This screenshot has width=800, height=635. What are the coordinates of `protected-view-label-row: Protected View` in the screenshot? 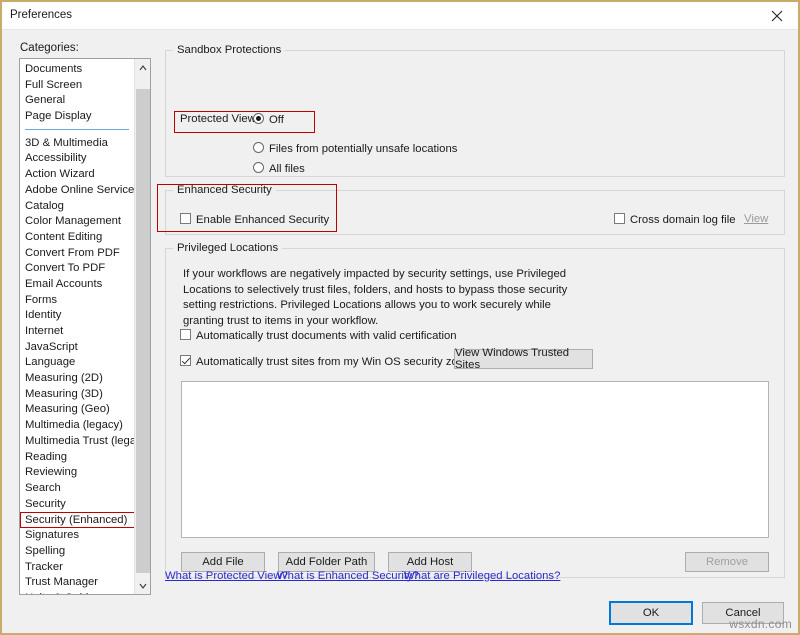 It's located at (218, 119).